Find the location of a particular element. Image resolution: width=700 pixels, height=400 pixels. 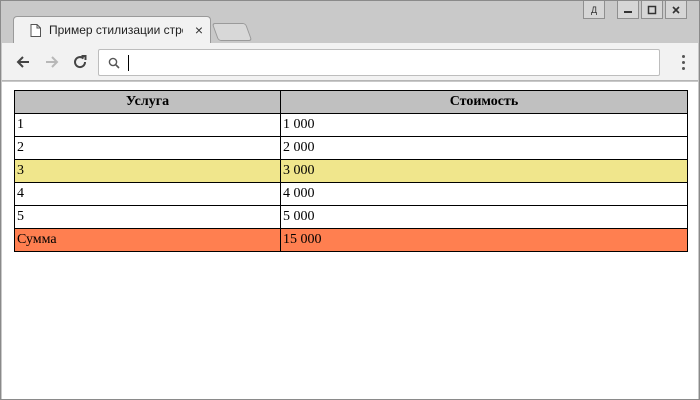

window-controls: Д is located at coordinates (634, 11).